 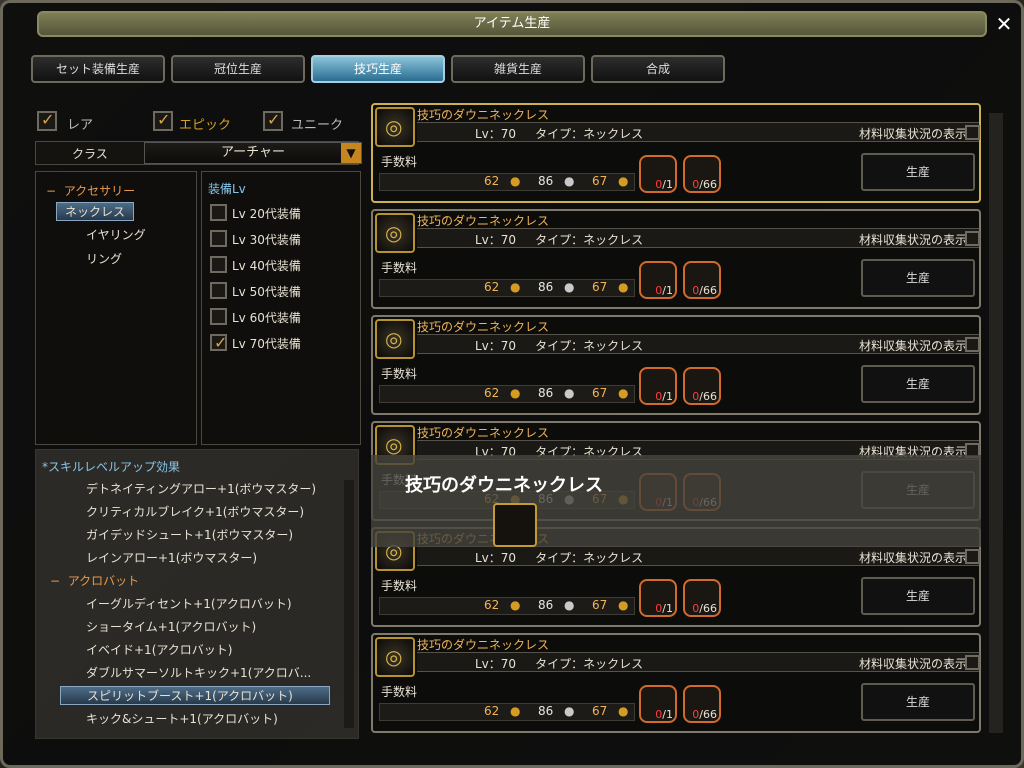 I want to click on skill-kick-shoot: キック&シュート+1(アクロバット), so click(x=182, y=719).